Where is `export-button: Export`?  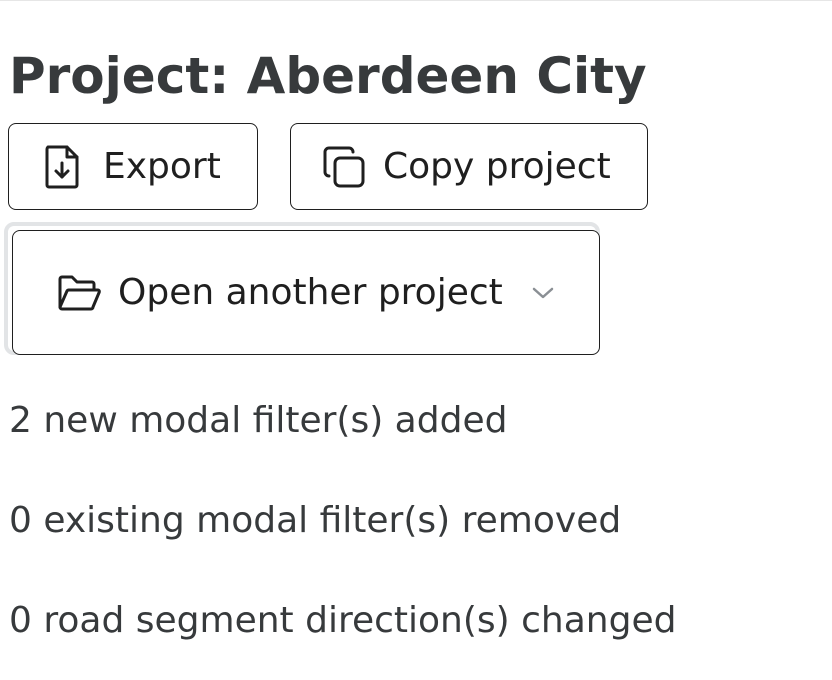
export-button: Export is located at coordinates (133, 166).